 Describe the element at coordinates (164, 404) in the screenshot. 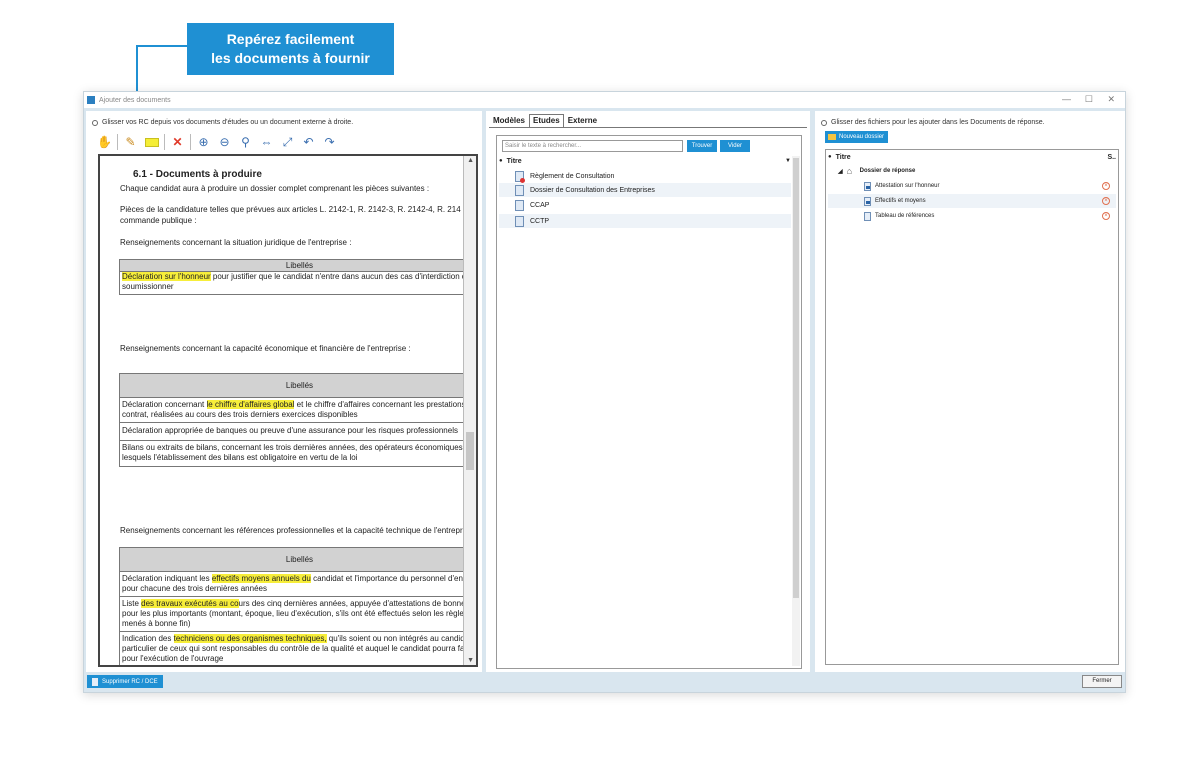

I see `row-text: Déclaration concernant` at that location.